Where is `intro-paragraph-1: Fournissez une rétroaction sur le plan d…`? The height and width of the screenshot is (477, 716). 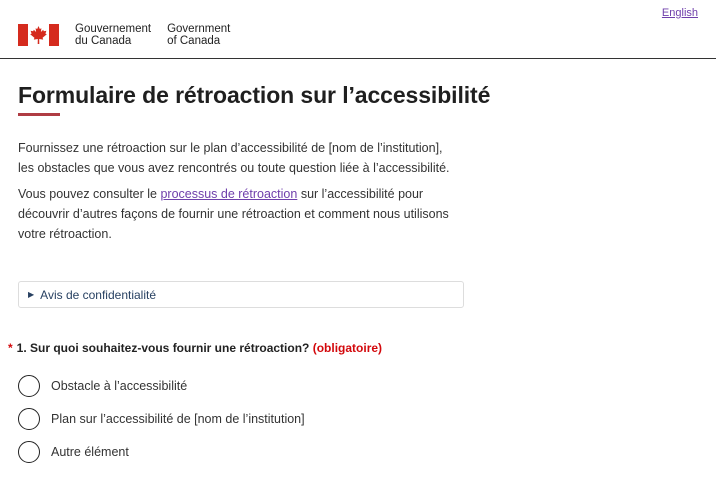 intro-paragraph-1: Fournissez une rétroaction sur le plan d… is located at coordinates (234, 158).